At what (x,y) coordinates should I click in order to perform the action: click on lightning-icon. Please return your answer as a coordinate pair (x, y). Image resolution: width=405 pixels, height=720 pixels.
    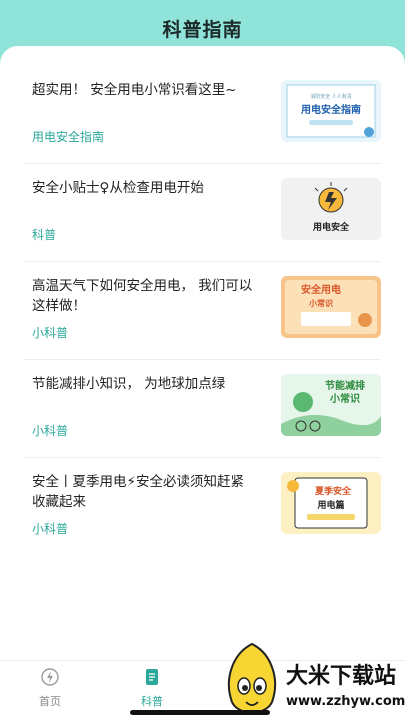
    Looking at the image, I should click on (50, 679).